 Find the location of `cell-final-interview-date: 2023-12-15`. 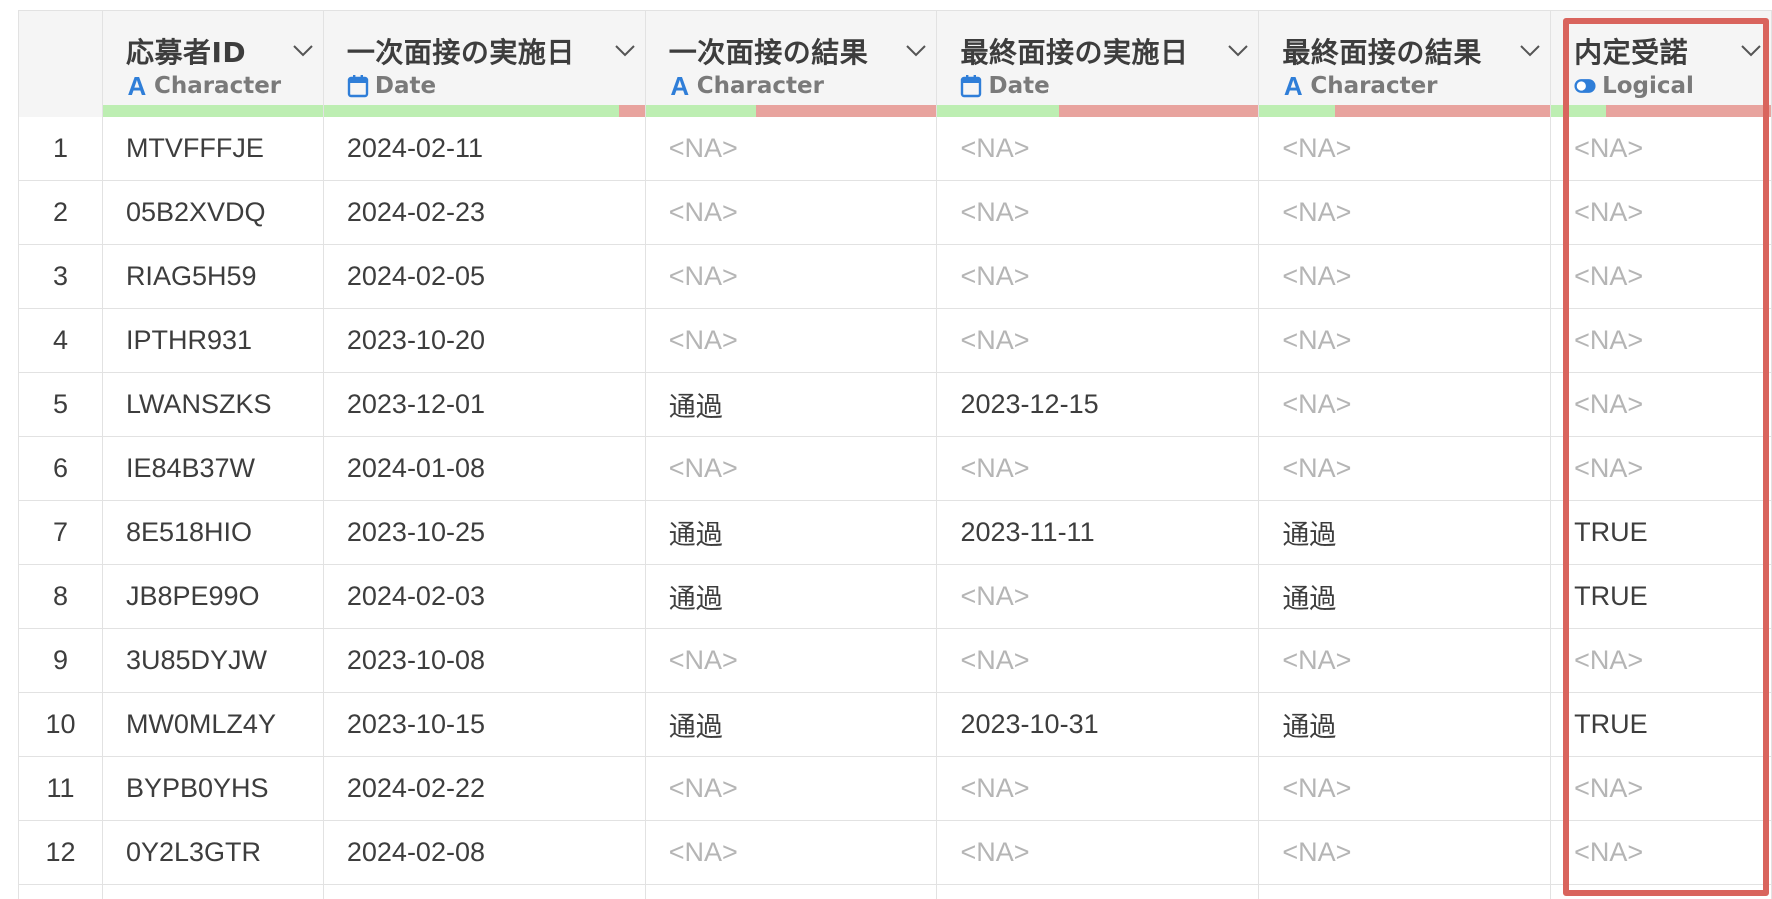

cell-final-interview-date: 2023-12-15 is located at coordinates (1098, 405).